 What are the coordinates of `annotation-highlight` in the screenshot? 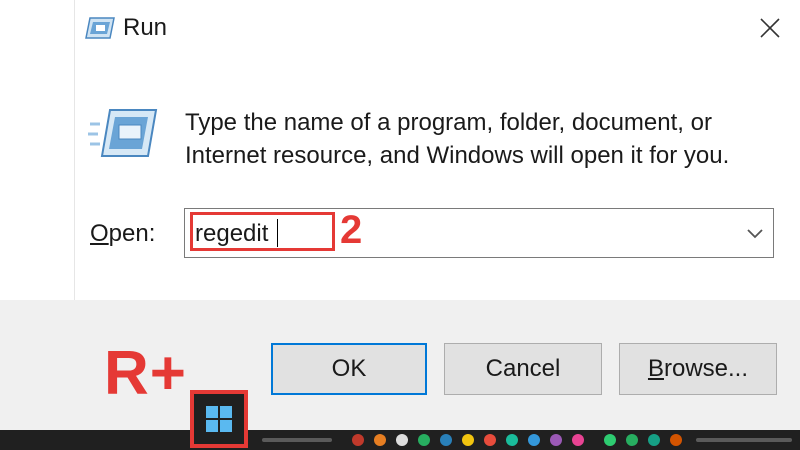 It's located at (262, 231).